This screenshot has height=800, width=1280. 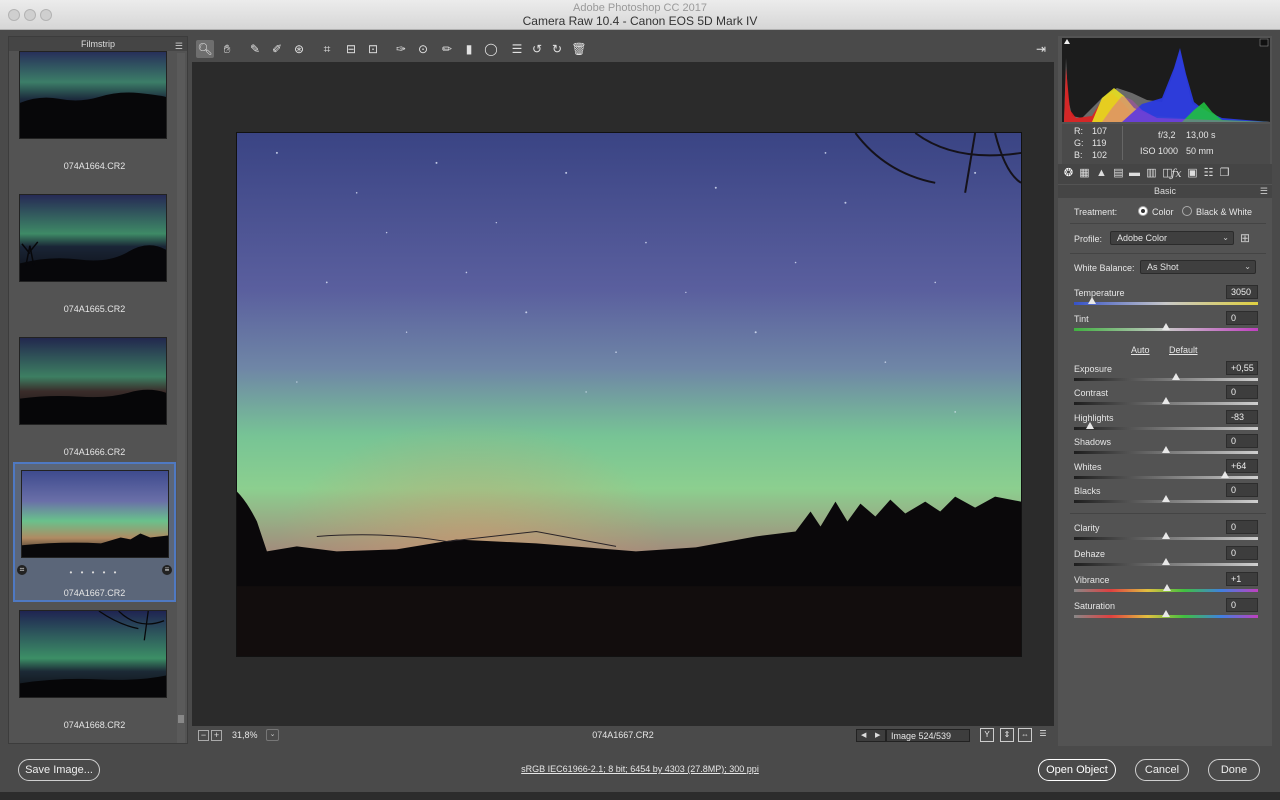 I want to click on basic-panel-menu-icon: ☰, so click(x=1264, y=191).